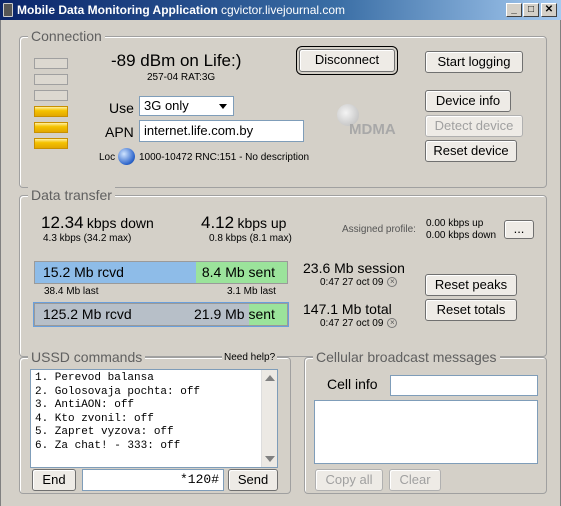 This screenshot has height=506, width=561. Describe the element at coordinates (238, 272) in the screenshot. I see `session-sent-label: 8.4 Mb sent` at that location.